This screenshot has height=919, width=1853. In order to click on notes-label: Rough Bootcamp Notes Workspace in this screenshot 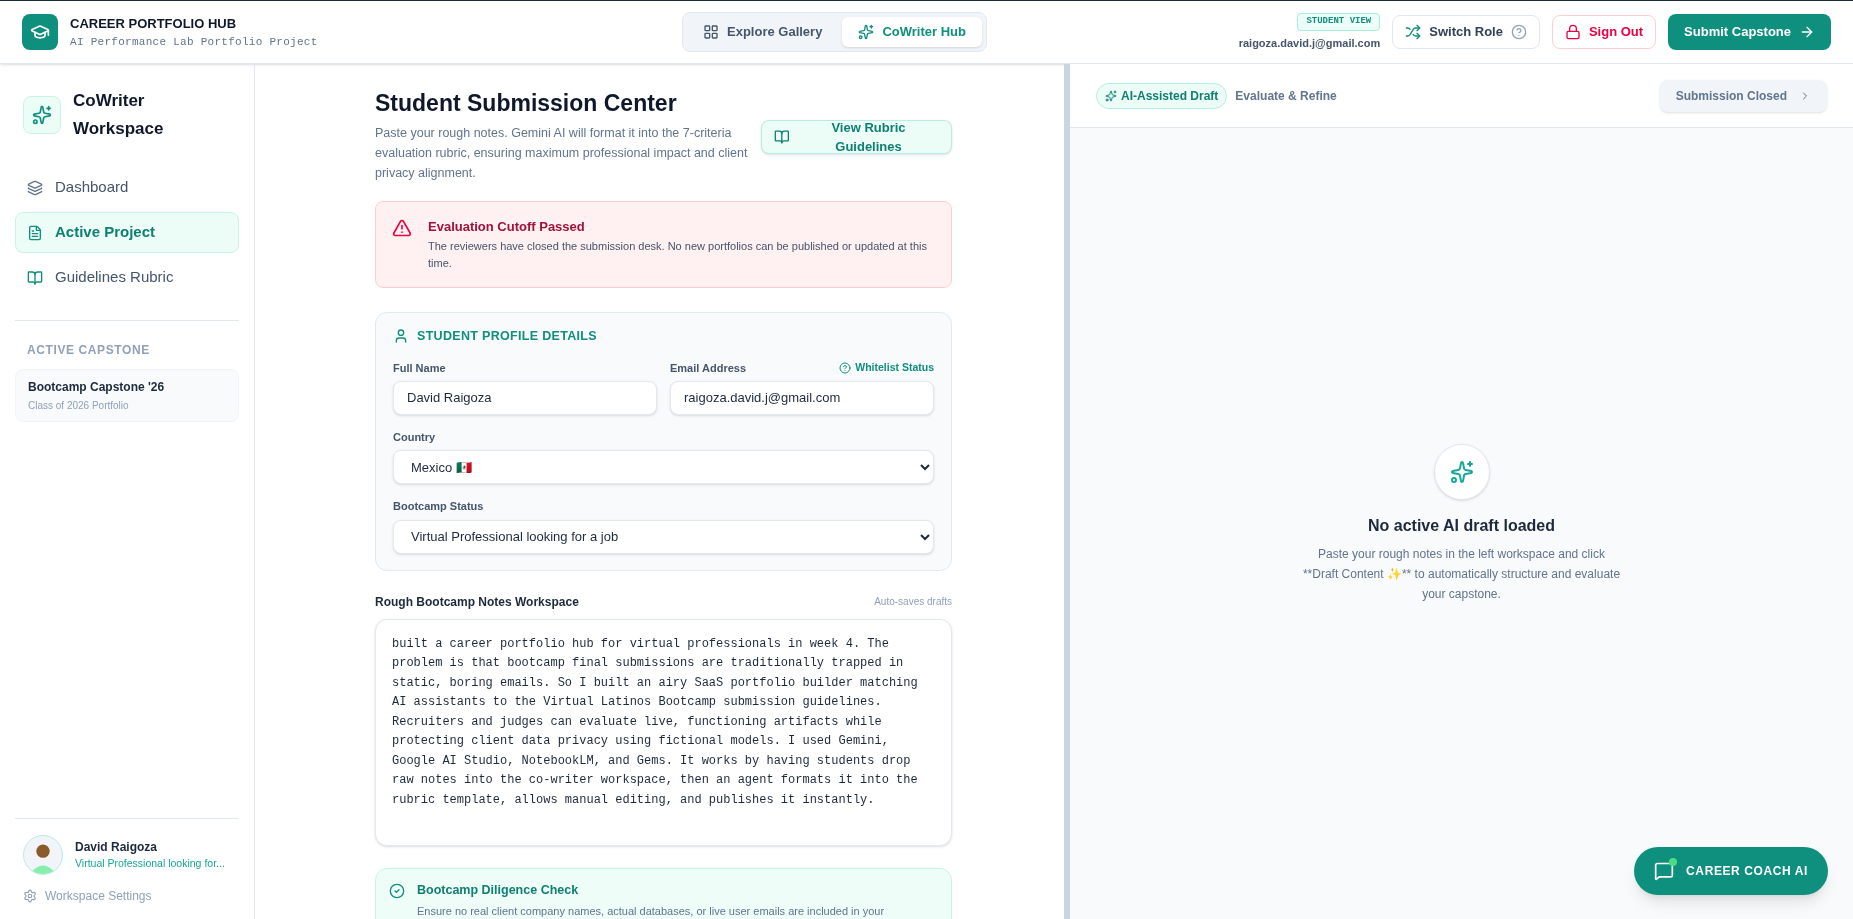, I will do `click(477, 602)`.